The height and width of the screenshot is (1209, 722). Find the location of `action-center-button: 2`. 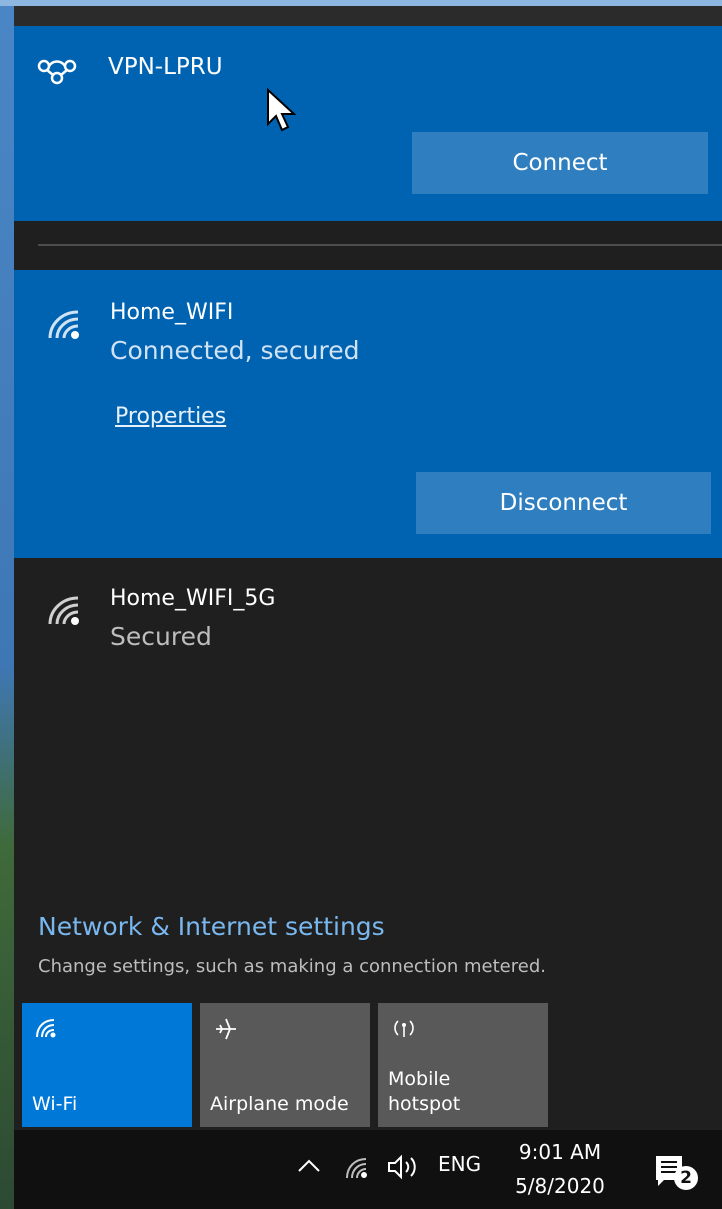

action-center-button: 2 is located at coordinates (676, 1174).